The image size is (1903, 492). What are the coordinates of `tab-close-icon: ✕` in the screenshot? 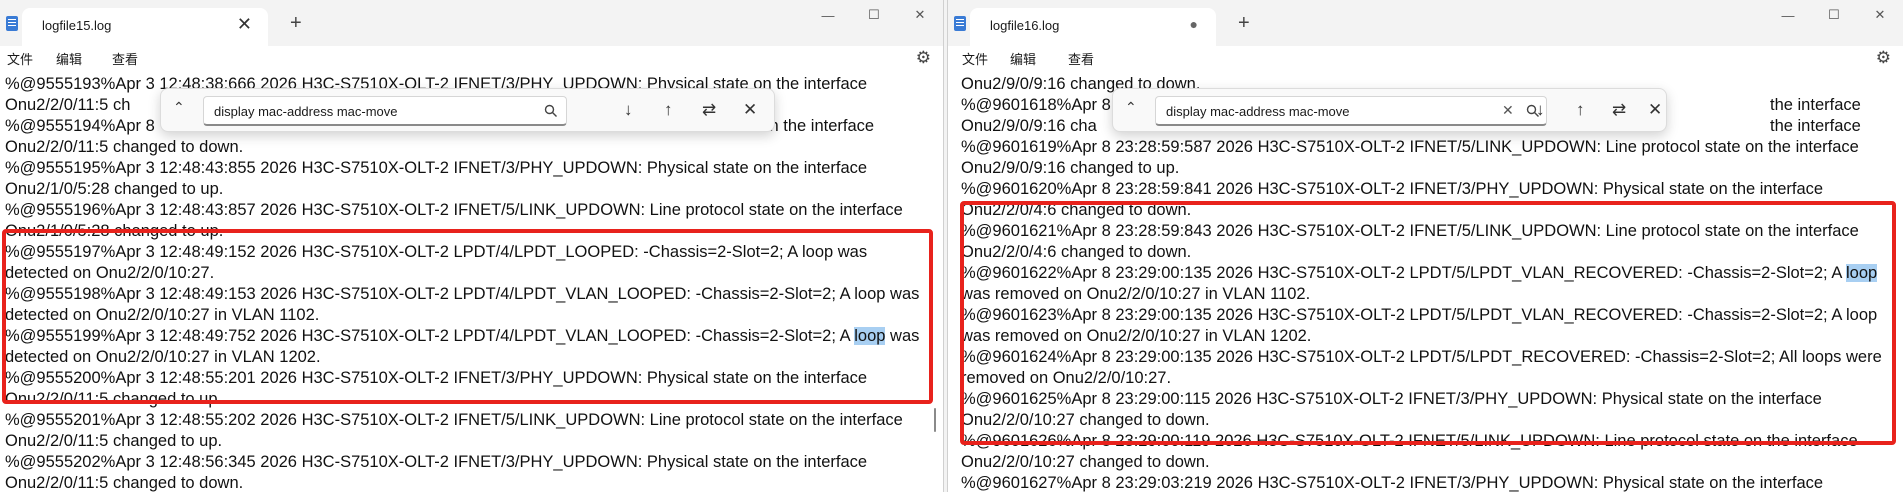 It's located at (244, 24).